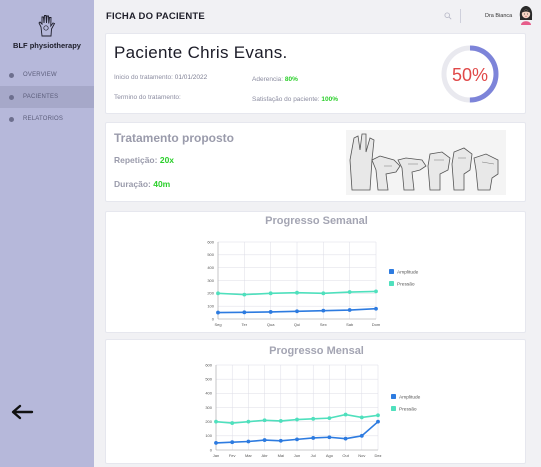  Describe the element at coordinates (22, 412) in the screenshot. I see `back-arrow-icon` at that location.